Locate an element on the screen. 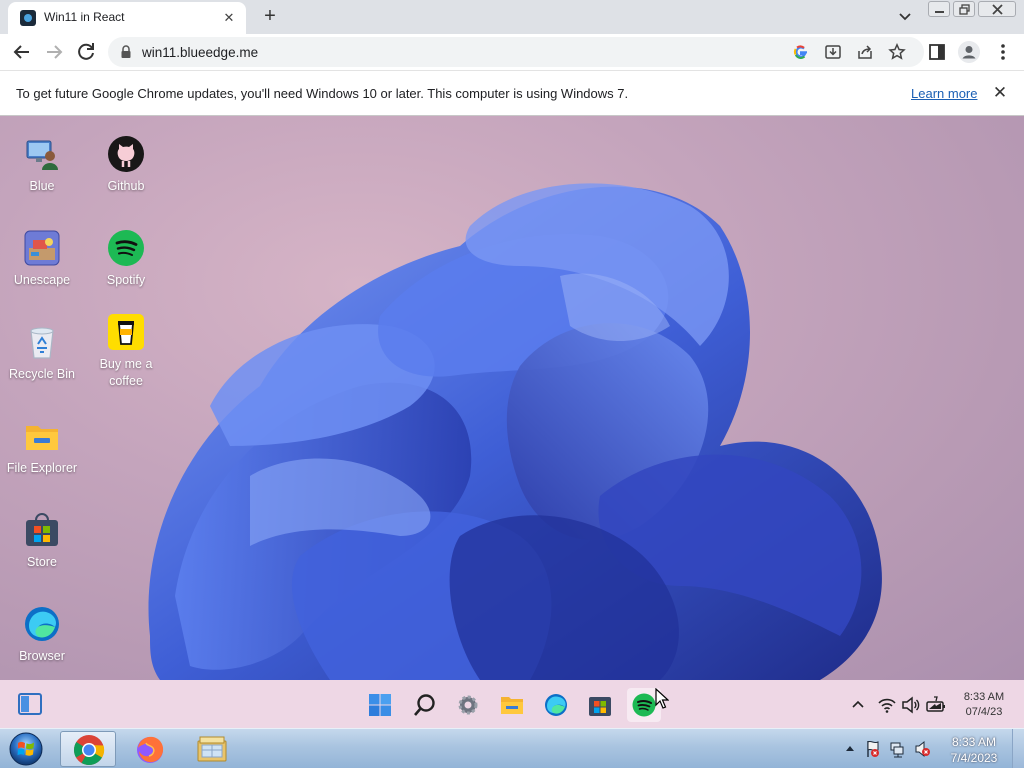 The width and height of the screenshot is (1024, 768). desktop-icon-github: Github is located at coordinates (126, 165).